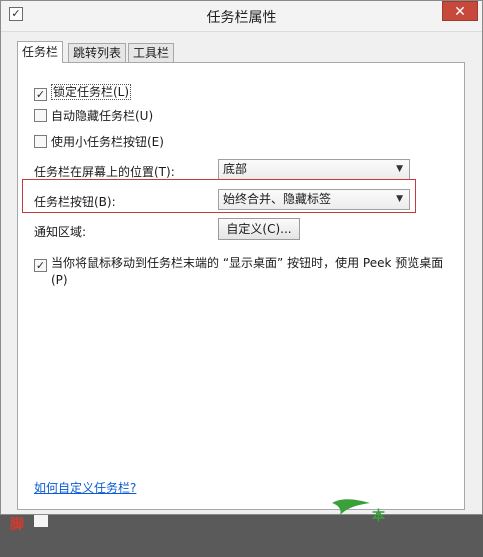  Describe the element at coordinates (107, 142) in the screenshot. I see `small-buttons-label: 使用小任务栏按钮(E)` at that location.